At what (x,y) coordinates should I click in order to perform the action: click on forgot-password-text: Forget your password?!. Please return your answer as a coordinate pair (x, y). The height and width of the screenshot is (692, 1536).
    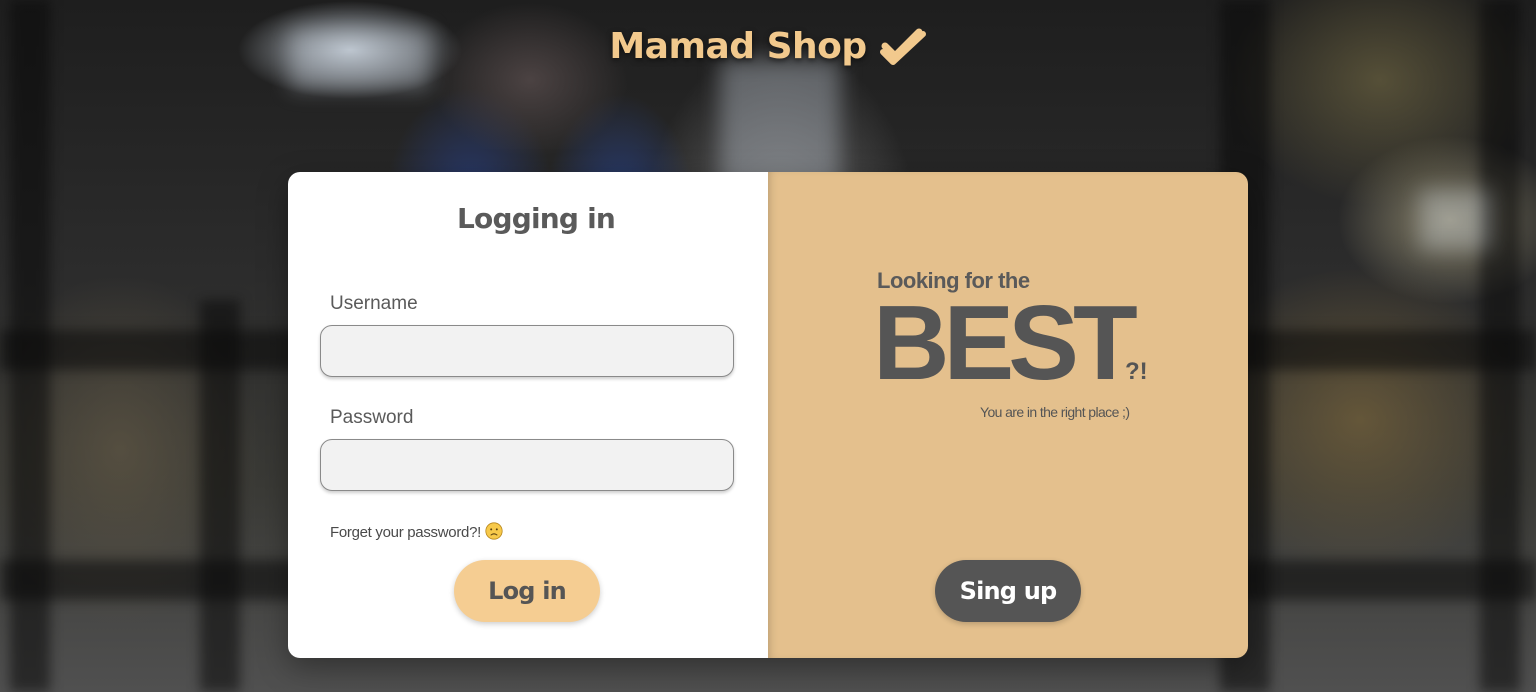
    Looking at the image, I should click on (405, 532).